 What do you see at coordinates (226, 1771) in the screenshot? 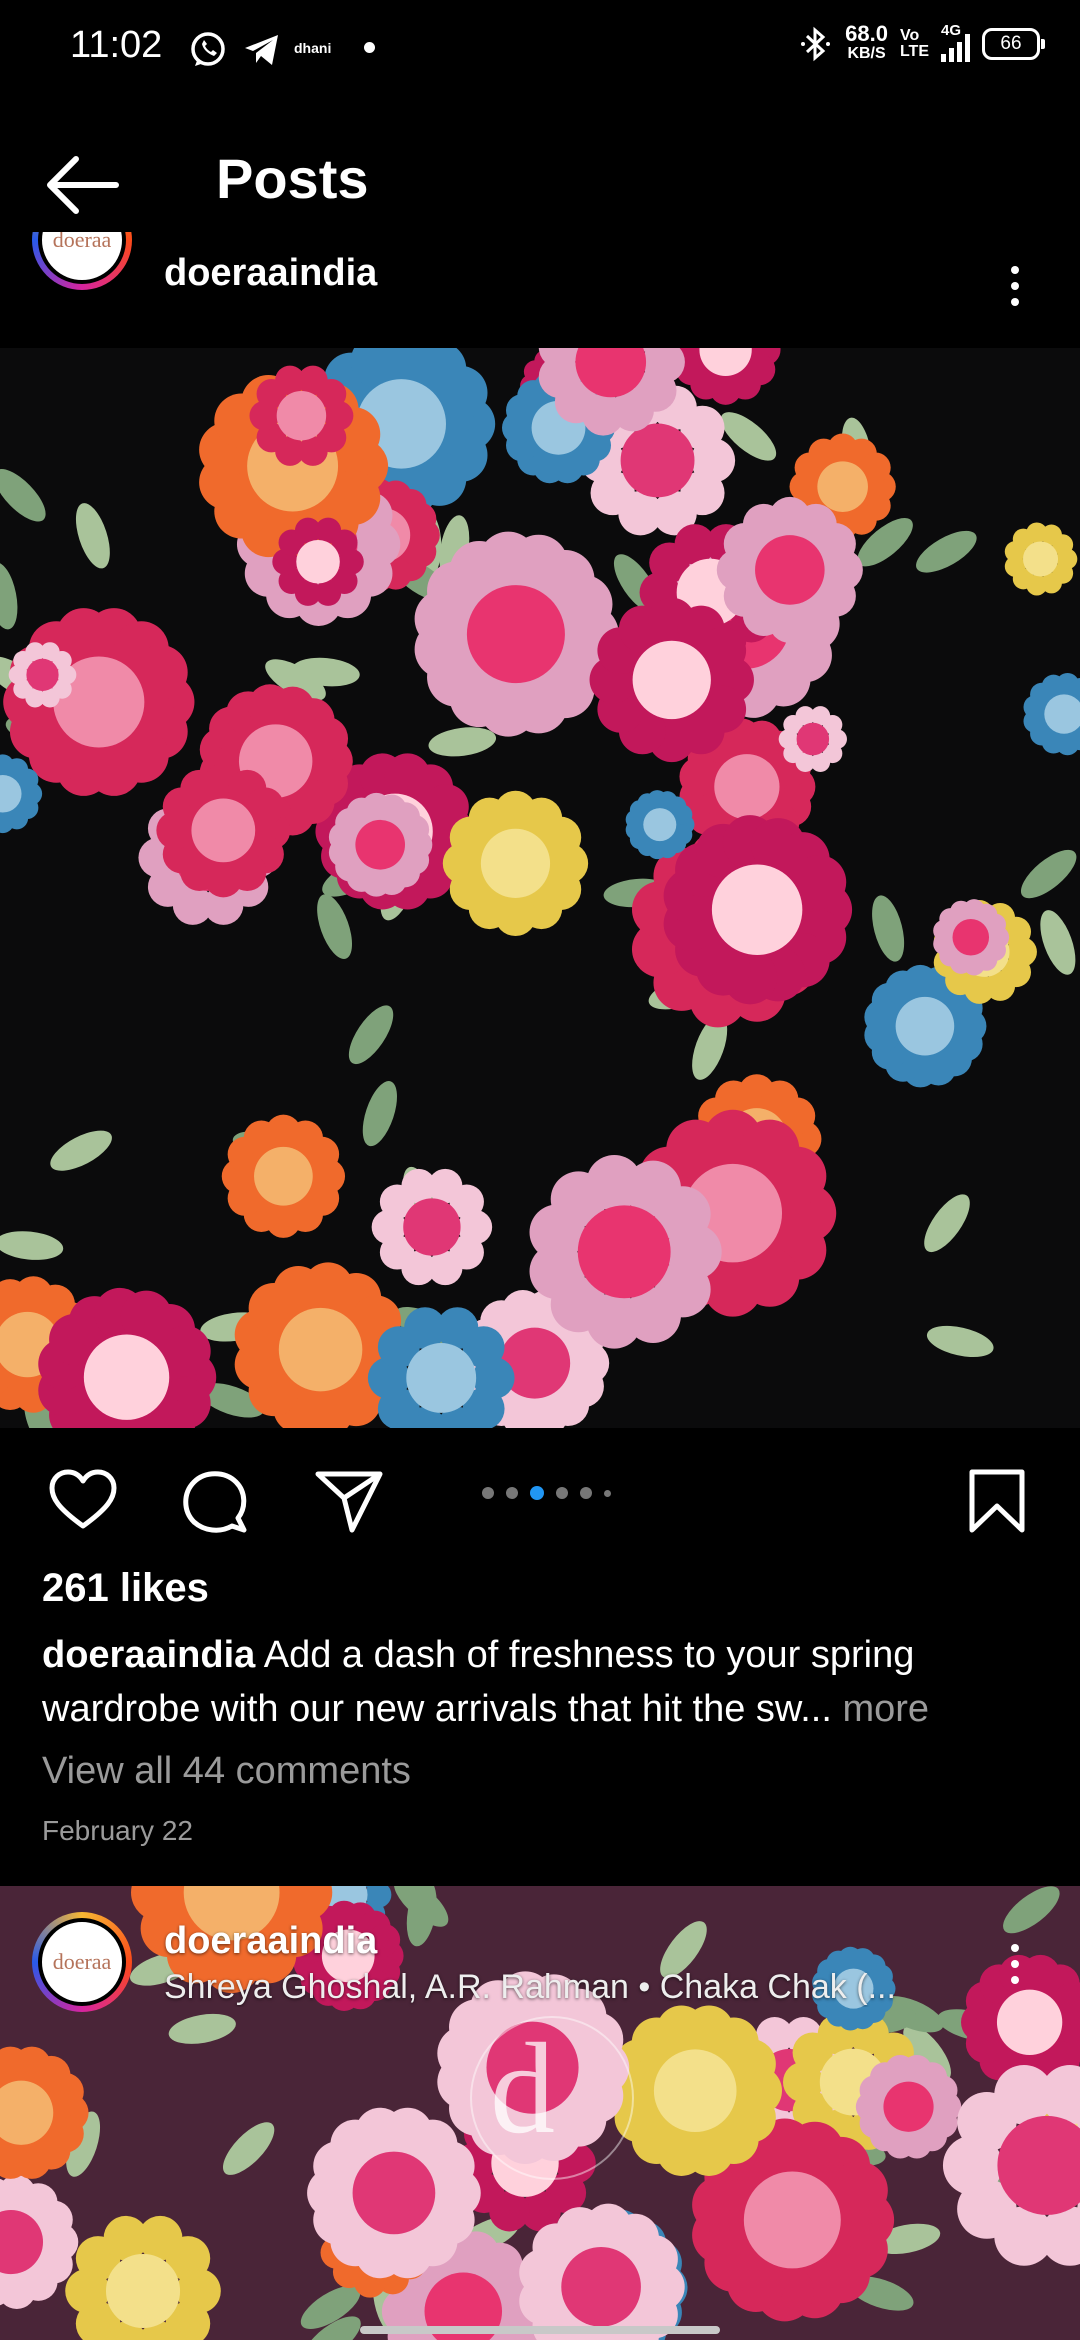
I see `view-comments-link: View all 44 comments` at bounding box center [226, 1771].